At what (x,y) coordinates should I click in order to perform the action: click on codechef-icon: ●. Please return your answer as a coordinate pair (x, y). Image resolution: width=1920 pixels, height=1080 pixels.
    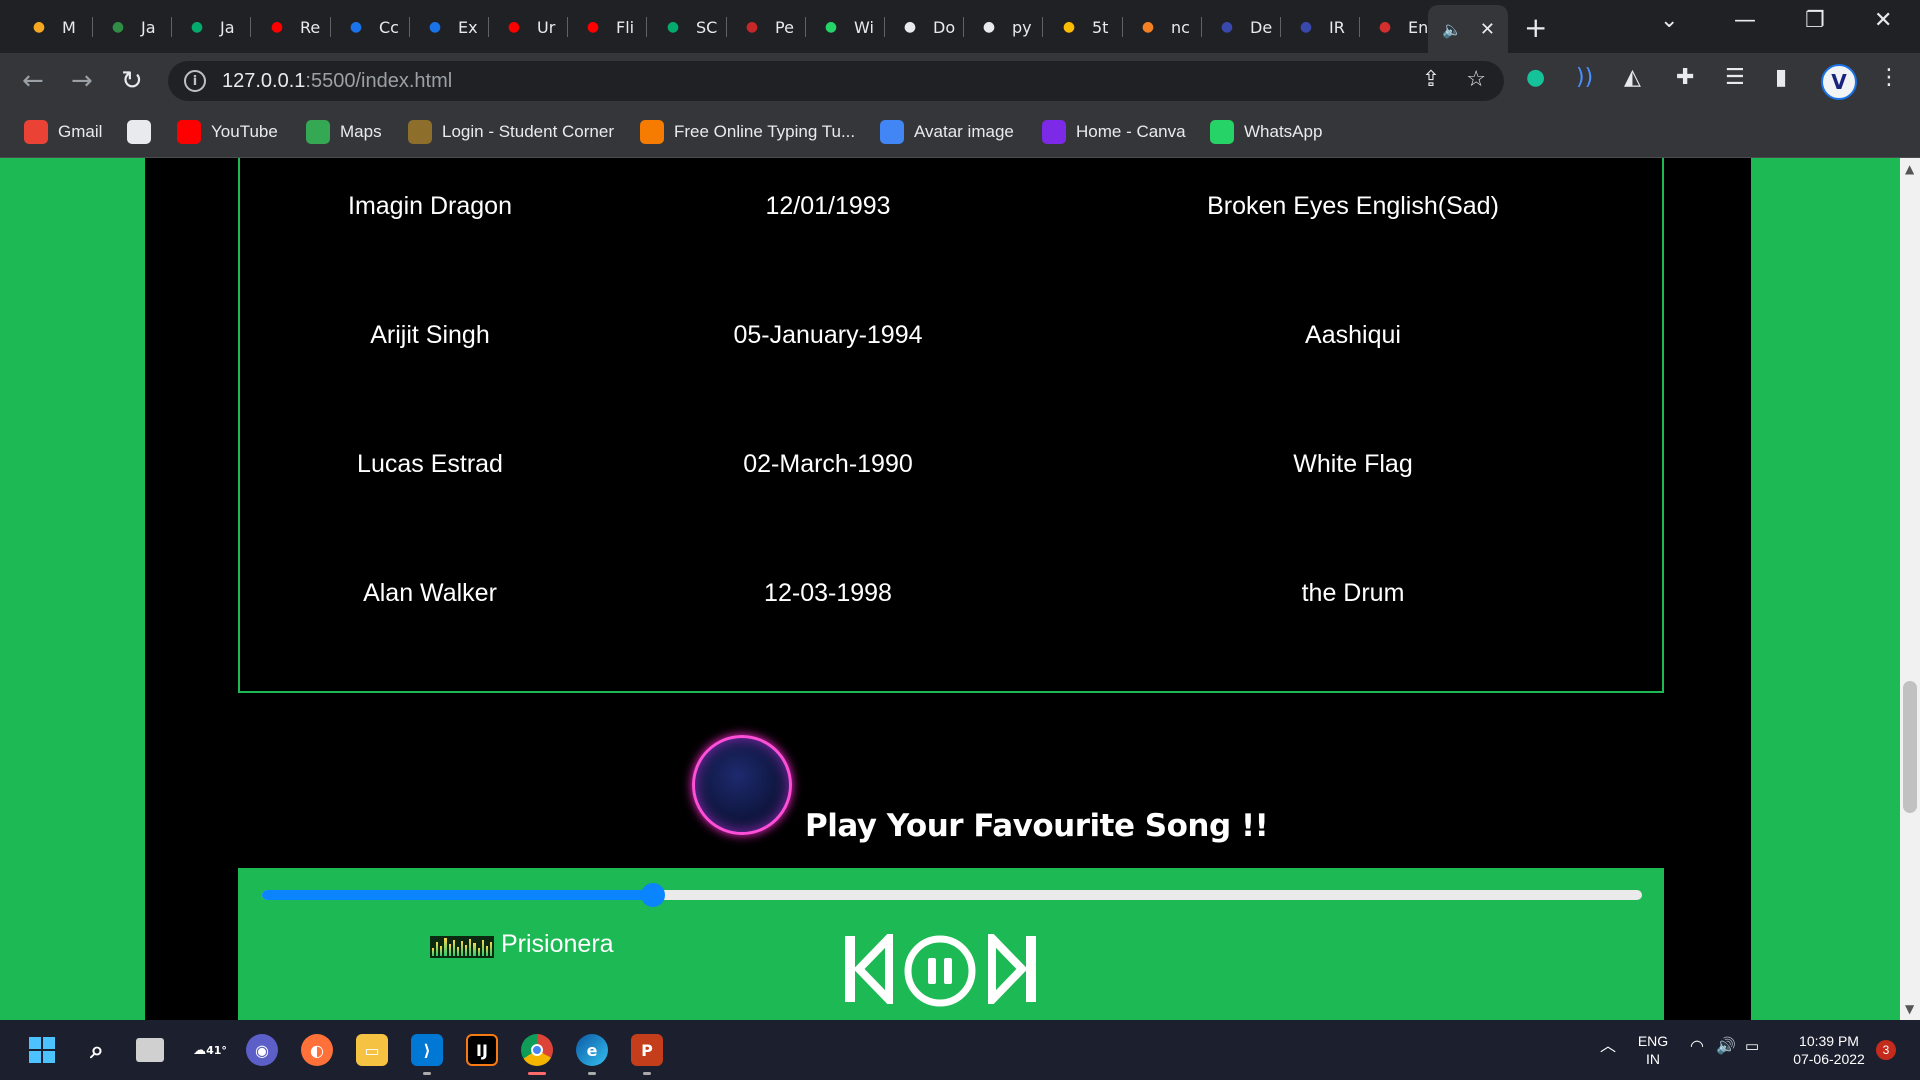
    Looking at the image, I should click on (435, 27).